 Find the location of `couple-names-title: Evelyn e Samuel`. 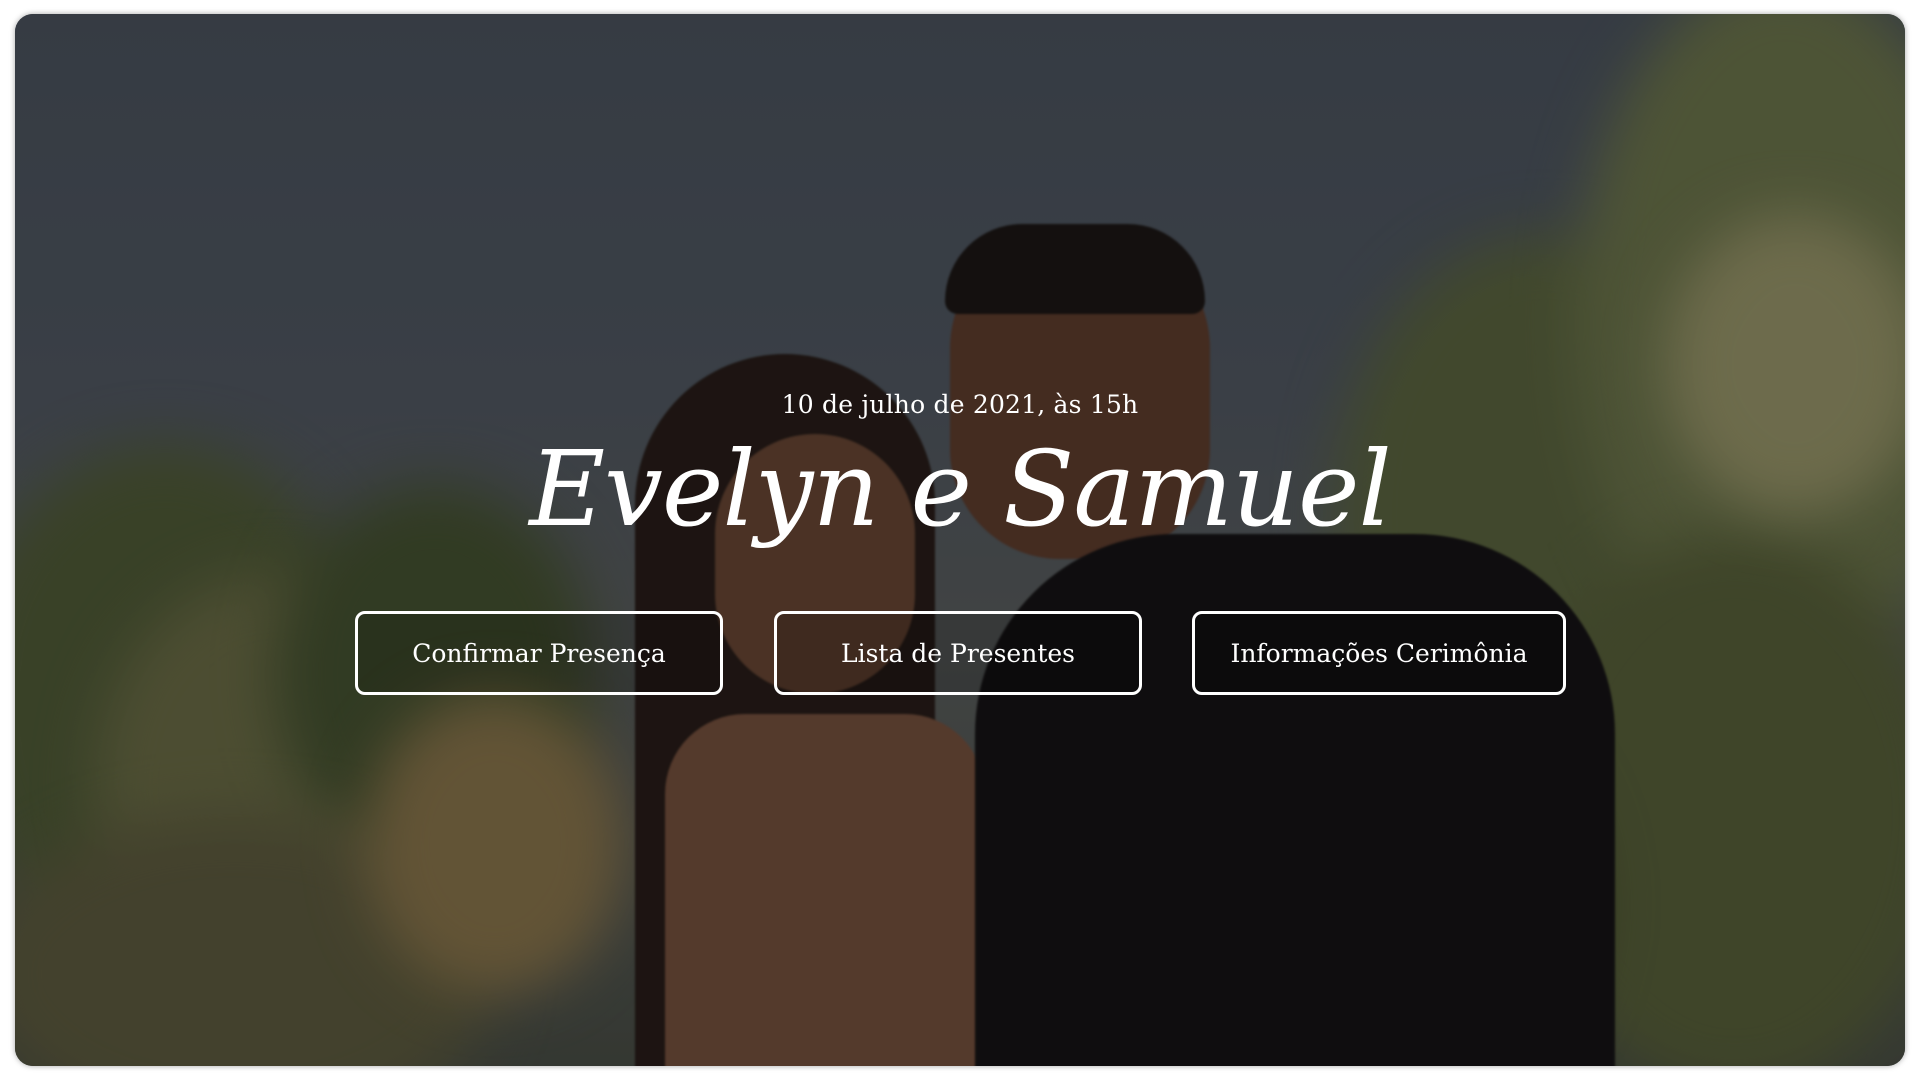

couple-names-title: Evelyn e Samuel is located at coordinates (960, 489).